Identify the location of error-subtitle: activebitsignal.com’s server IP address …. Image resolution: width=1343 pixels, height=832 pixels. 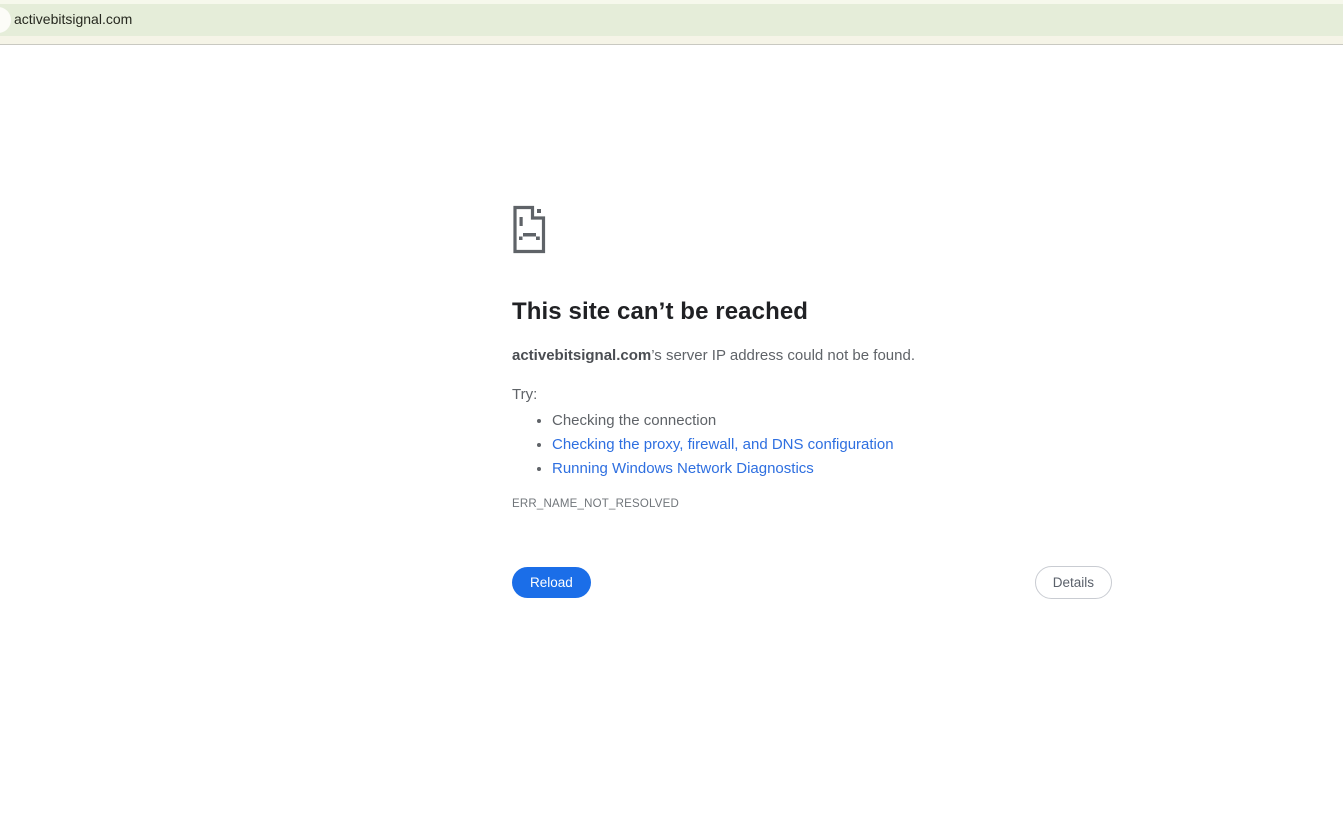
(812, 356).